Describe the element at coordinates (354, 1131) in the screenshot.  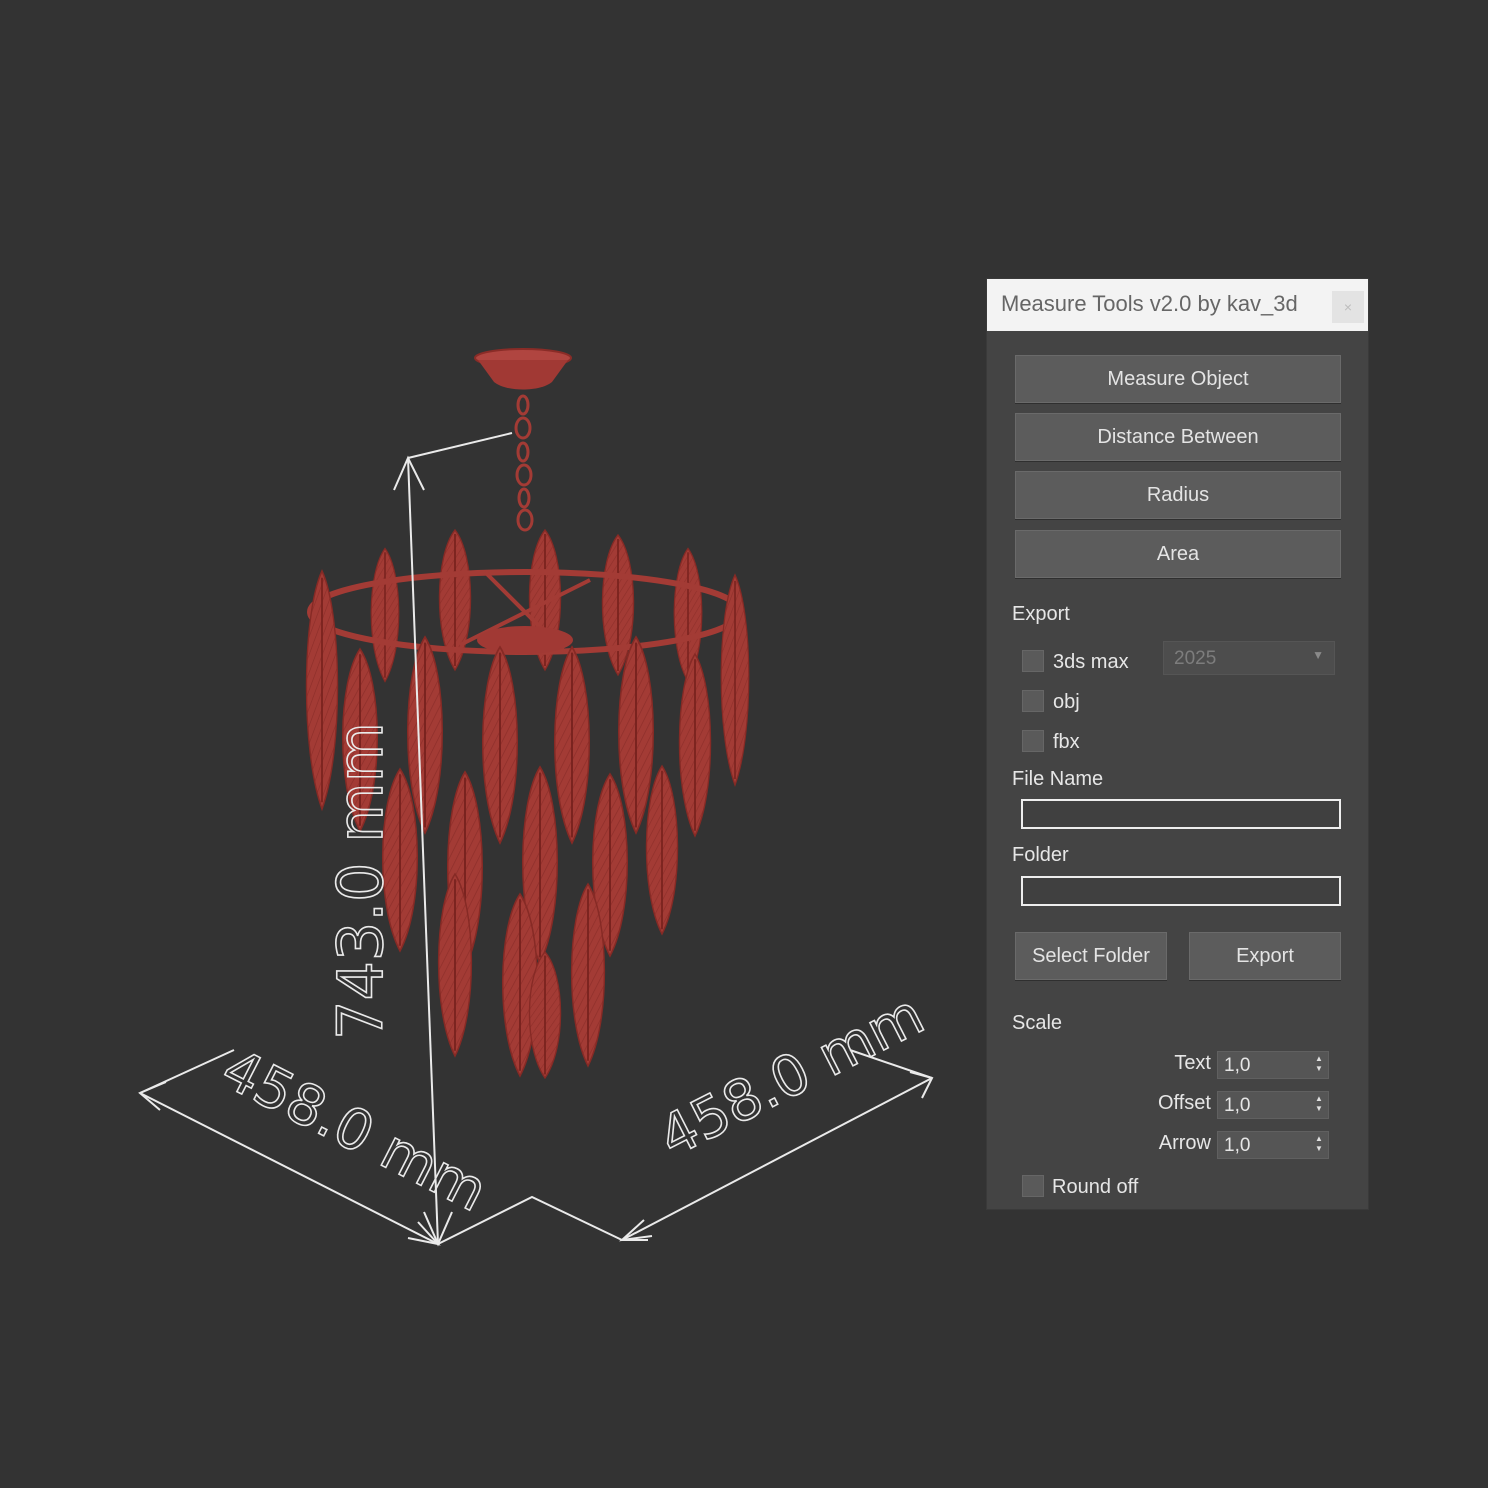
I see `dimension-width-label: 458.0 mm` at that location.